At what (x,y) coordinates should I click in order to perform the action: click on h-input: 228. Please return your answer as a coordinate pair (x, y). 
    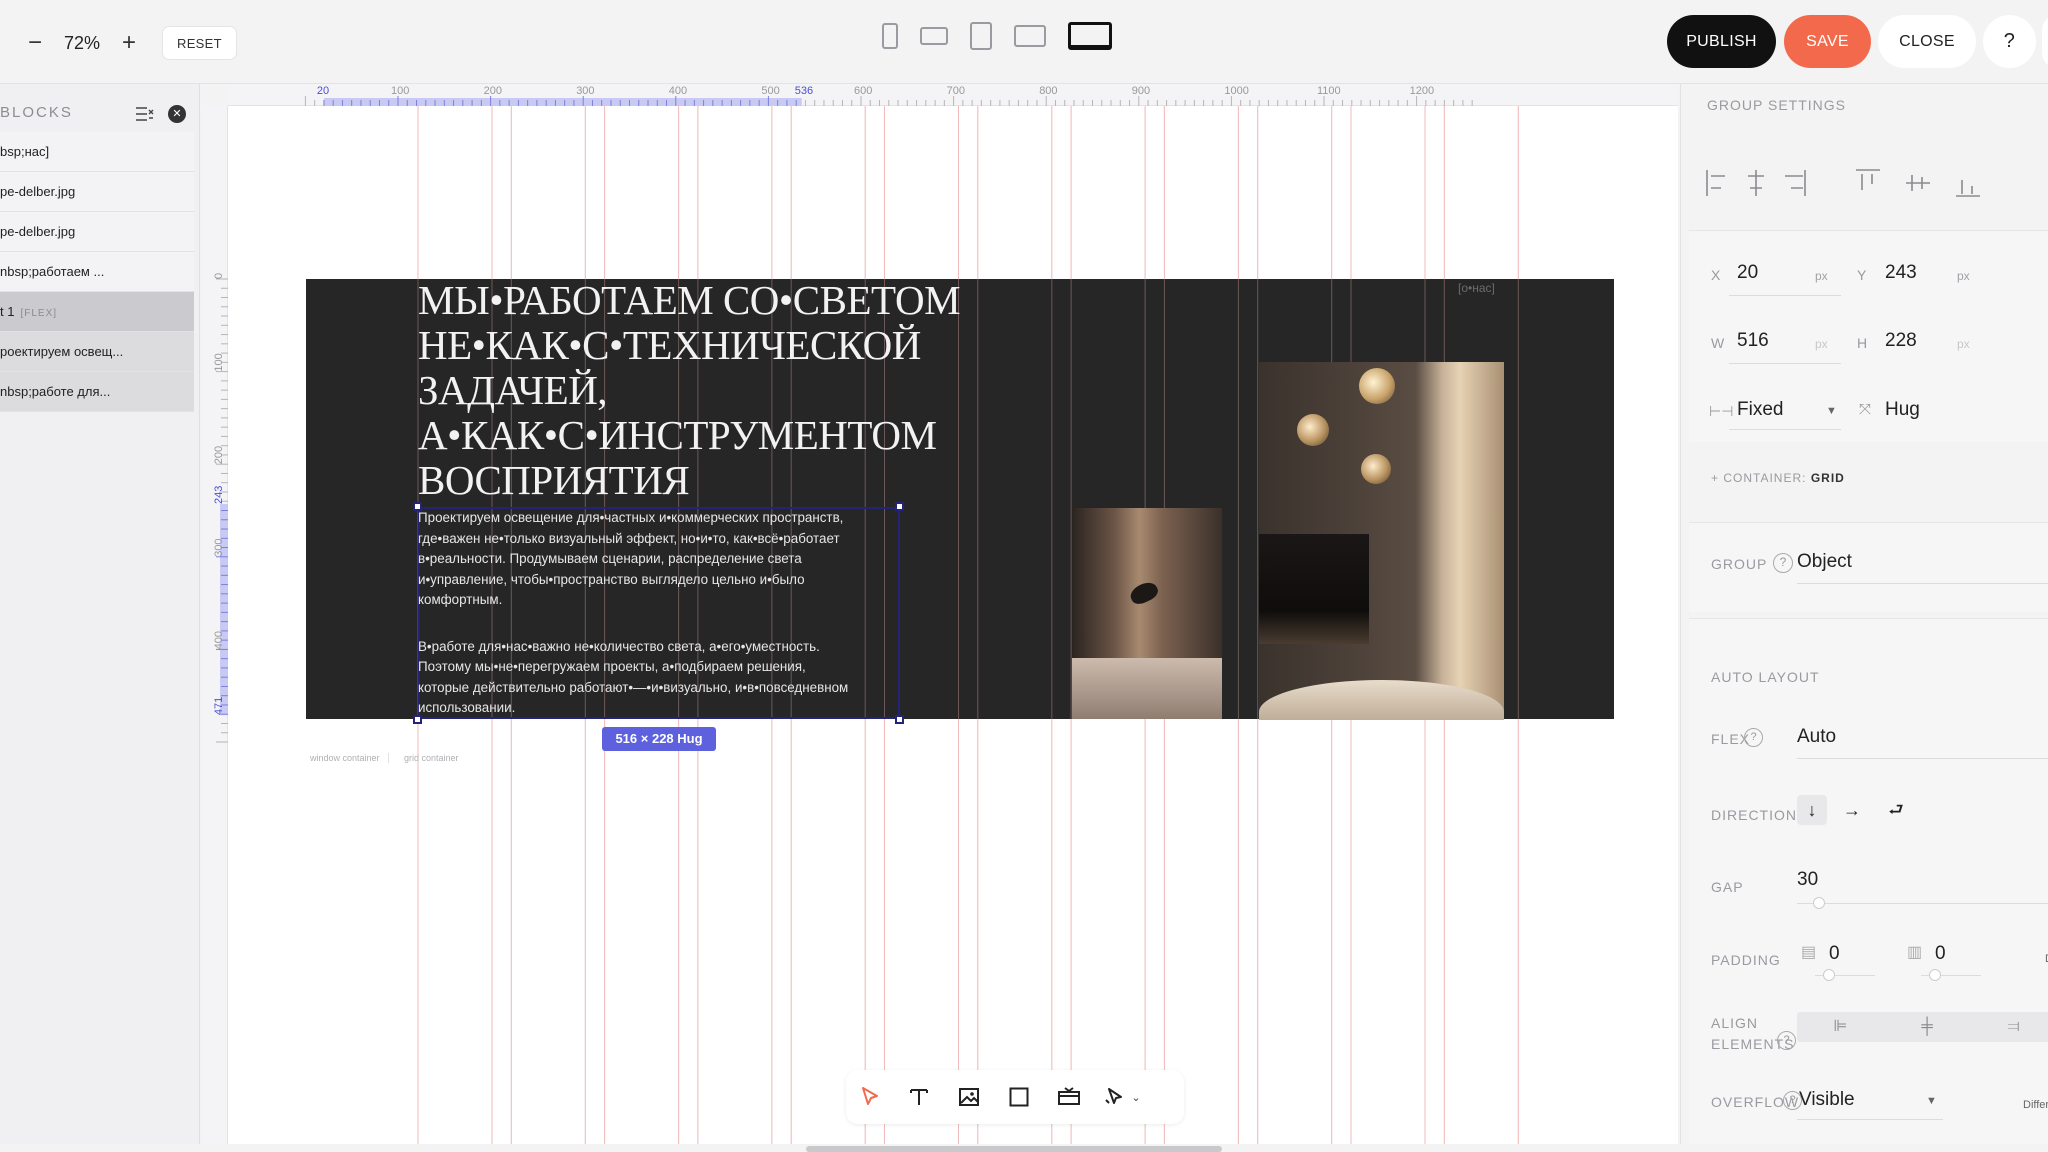
    Looking at the image, I should click on (1901, 341).